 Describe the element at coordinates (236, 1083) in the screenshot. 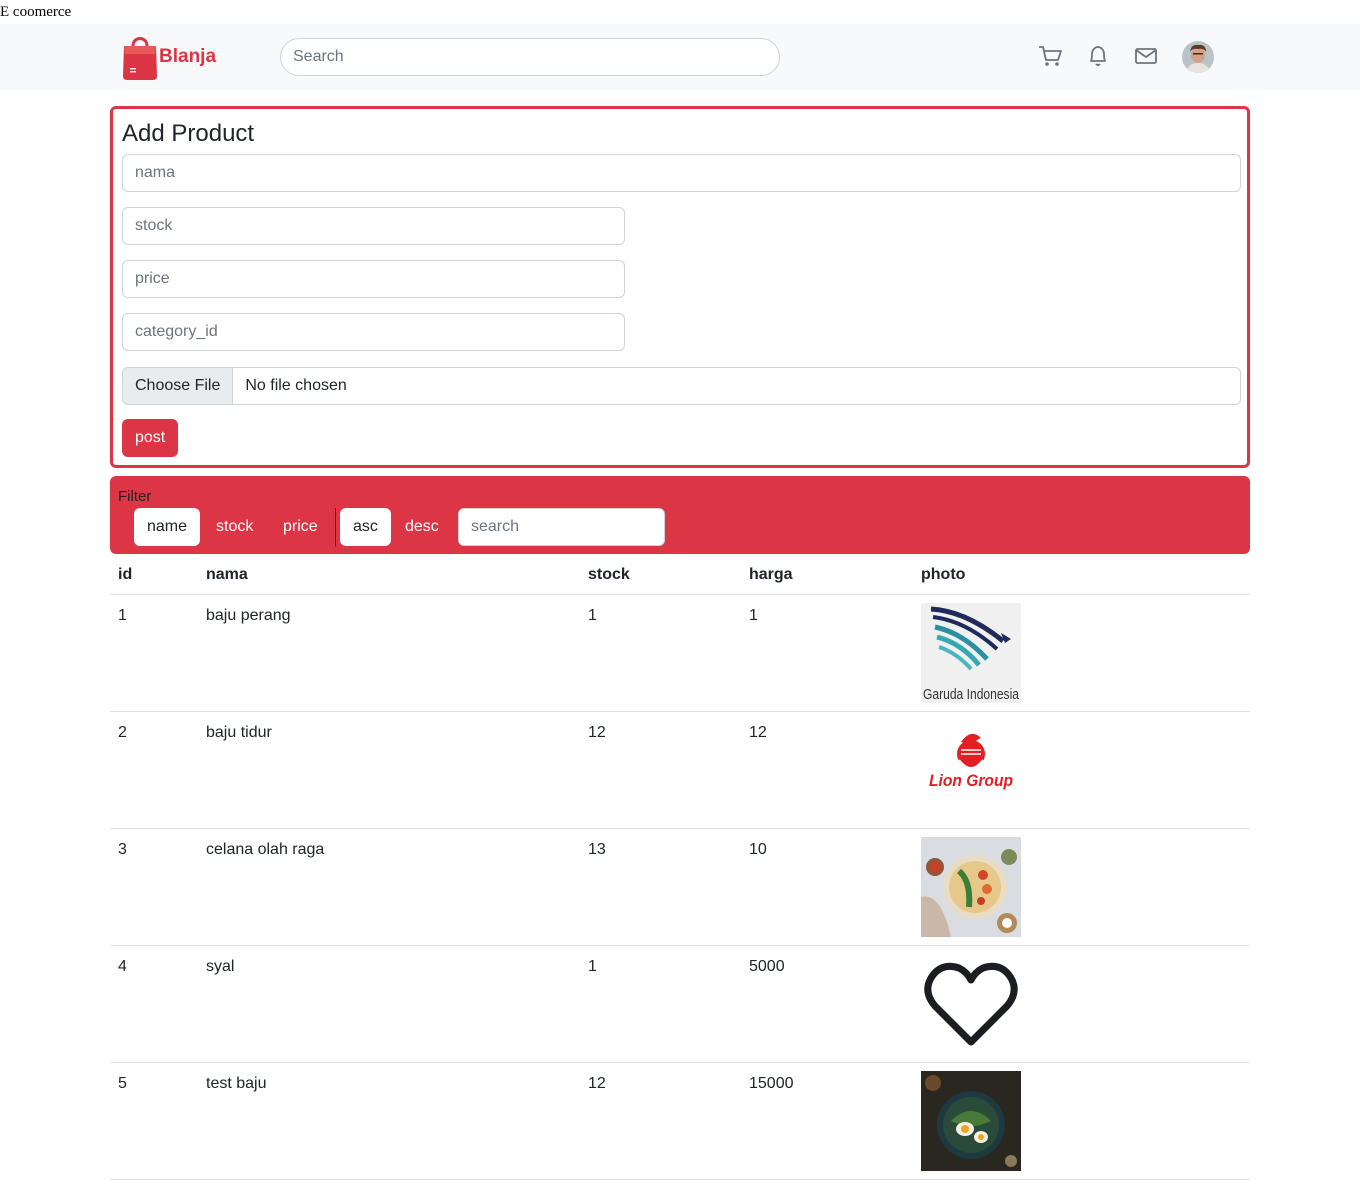

I see `cell-nama: test baju` at that location.